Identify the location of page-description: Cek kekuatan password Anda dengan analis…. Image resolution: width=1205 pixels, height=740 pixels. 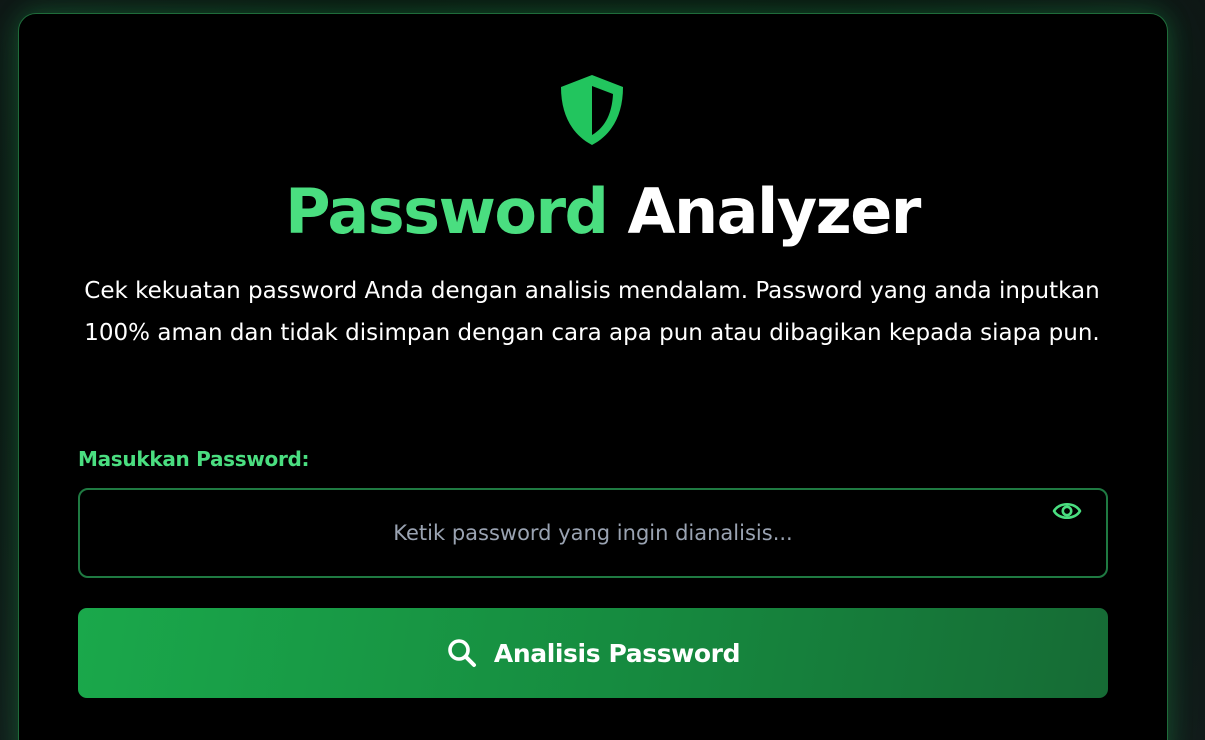
(592, 312).